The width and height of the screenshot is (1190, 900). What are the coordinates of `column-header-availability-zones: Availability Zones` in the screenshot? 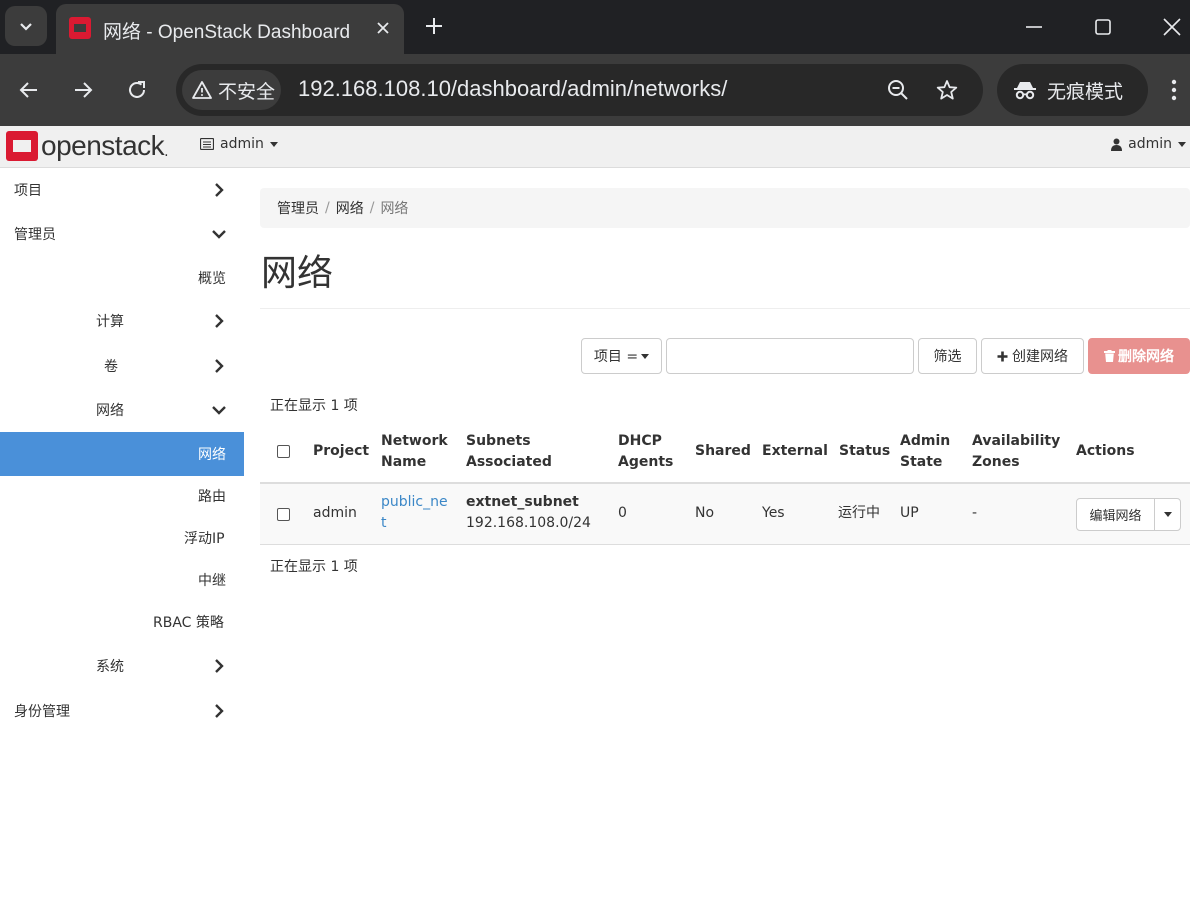 It's located at (1016, 452).